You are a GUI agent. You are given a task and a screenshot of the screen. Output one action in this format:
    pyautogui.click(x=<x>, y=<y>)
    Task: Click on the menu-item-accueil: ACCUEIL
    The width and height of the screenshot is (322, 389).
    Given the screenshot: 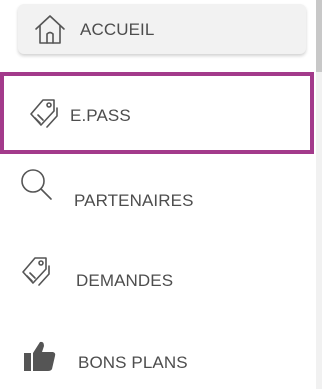 What is the action you would take?
    pyautogui.click(x=162, y=29)
    